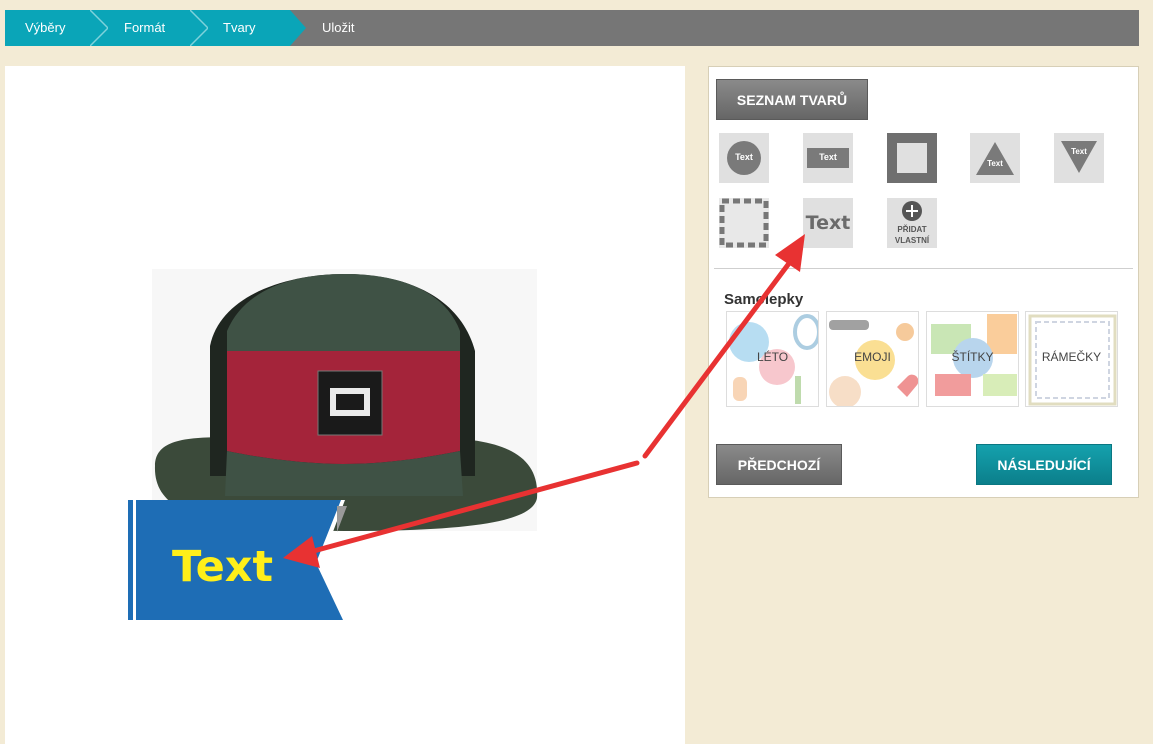 This screenshot has height=744, width=1153. What do you see at coordinates (338, 27) in the screenshot?
I see `breadcrumb-label: Uložit` at bounding box center [338, 27].